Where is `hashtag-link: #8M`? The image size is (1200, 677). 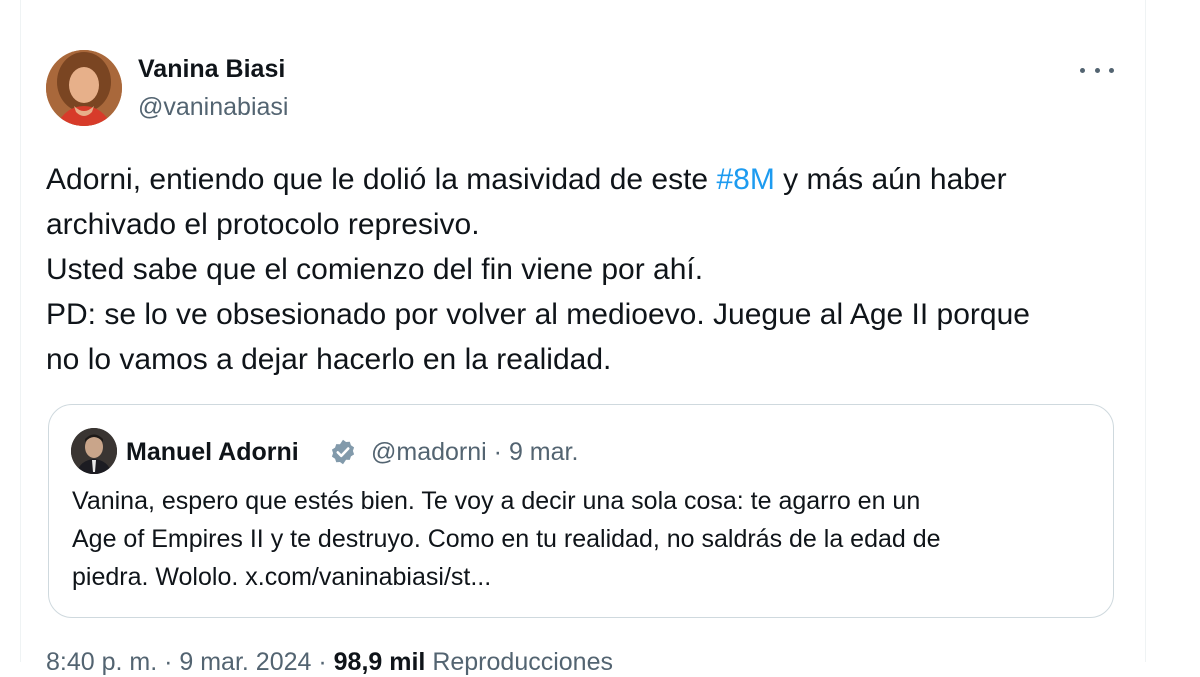
hashtag-link: #8M is located at coordinates (745, 179).